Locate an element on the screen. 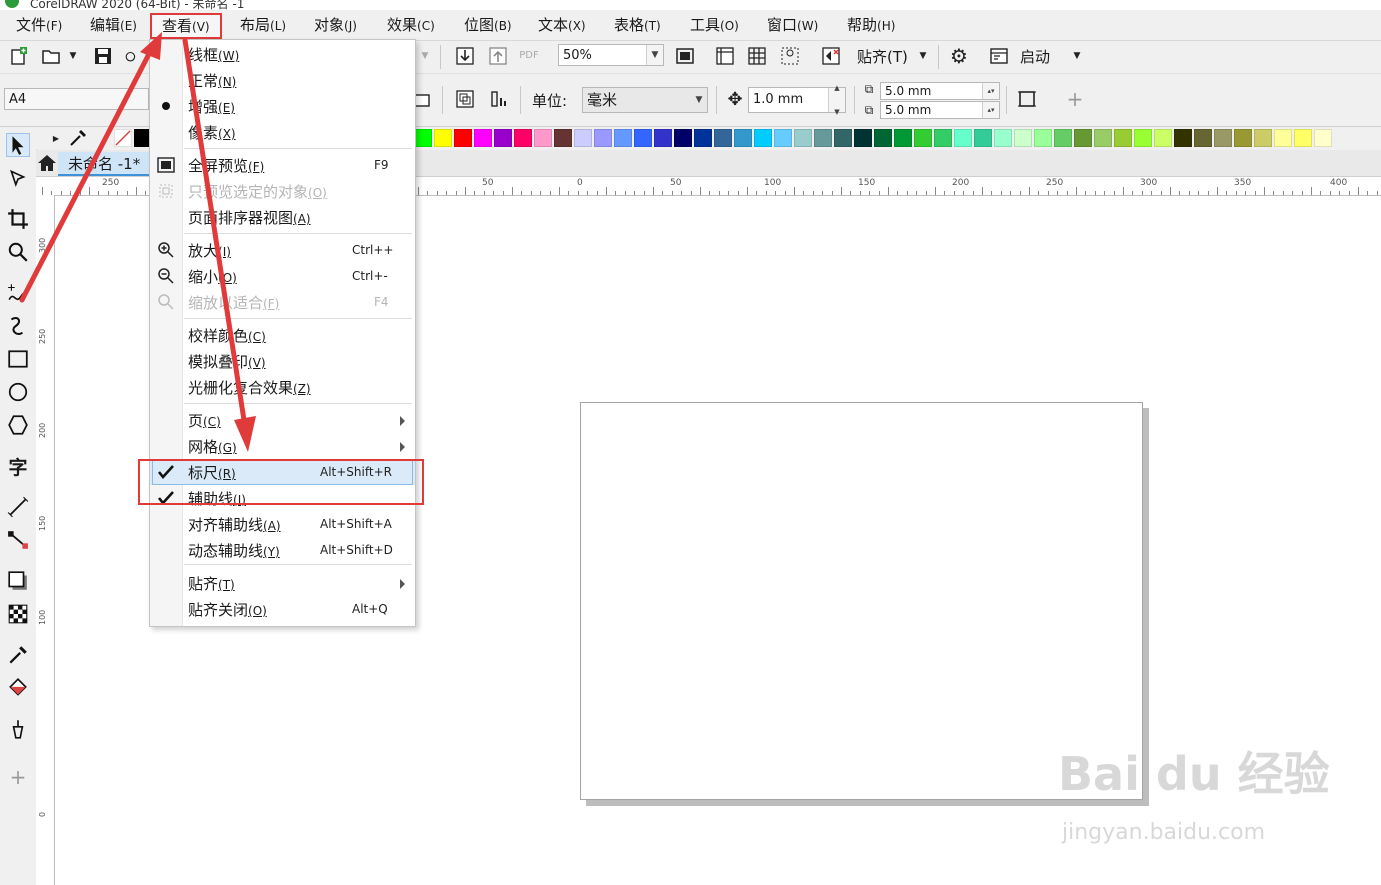 The width and height of the screenshot is (1381, 885). eyedropper-icon is located at coordinates (78, 138).